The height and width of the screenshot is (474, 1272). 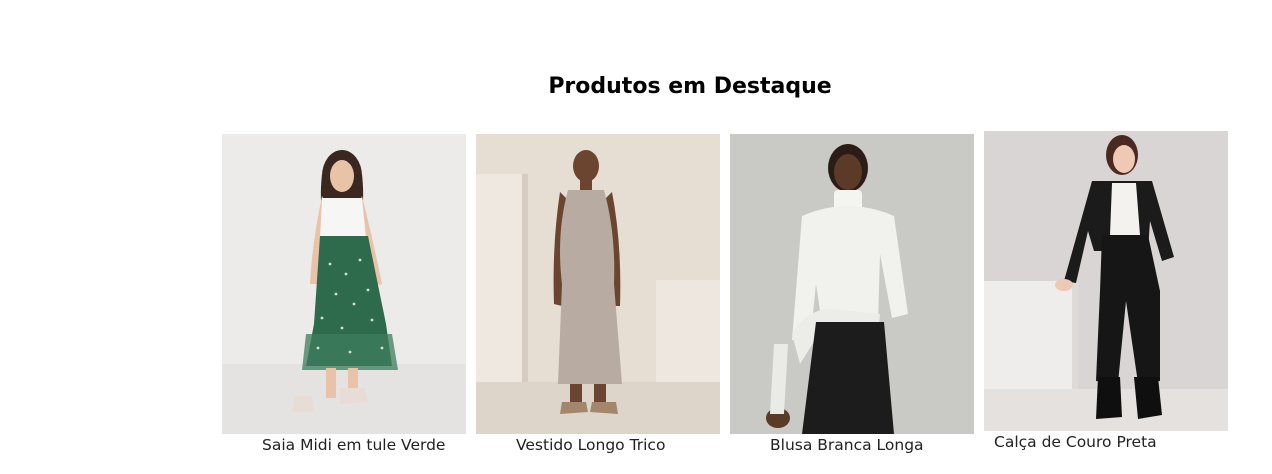 What do you see at coordinates (590, 445) in the screenshot?
I see `product-name: Vestido Longo Trico` at bounding box center [590, 445].